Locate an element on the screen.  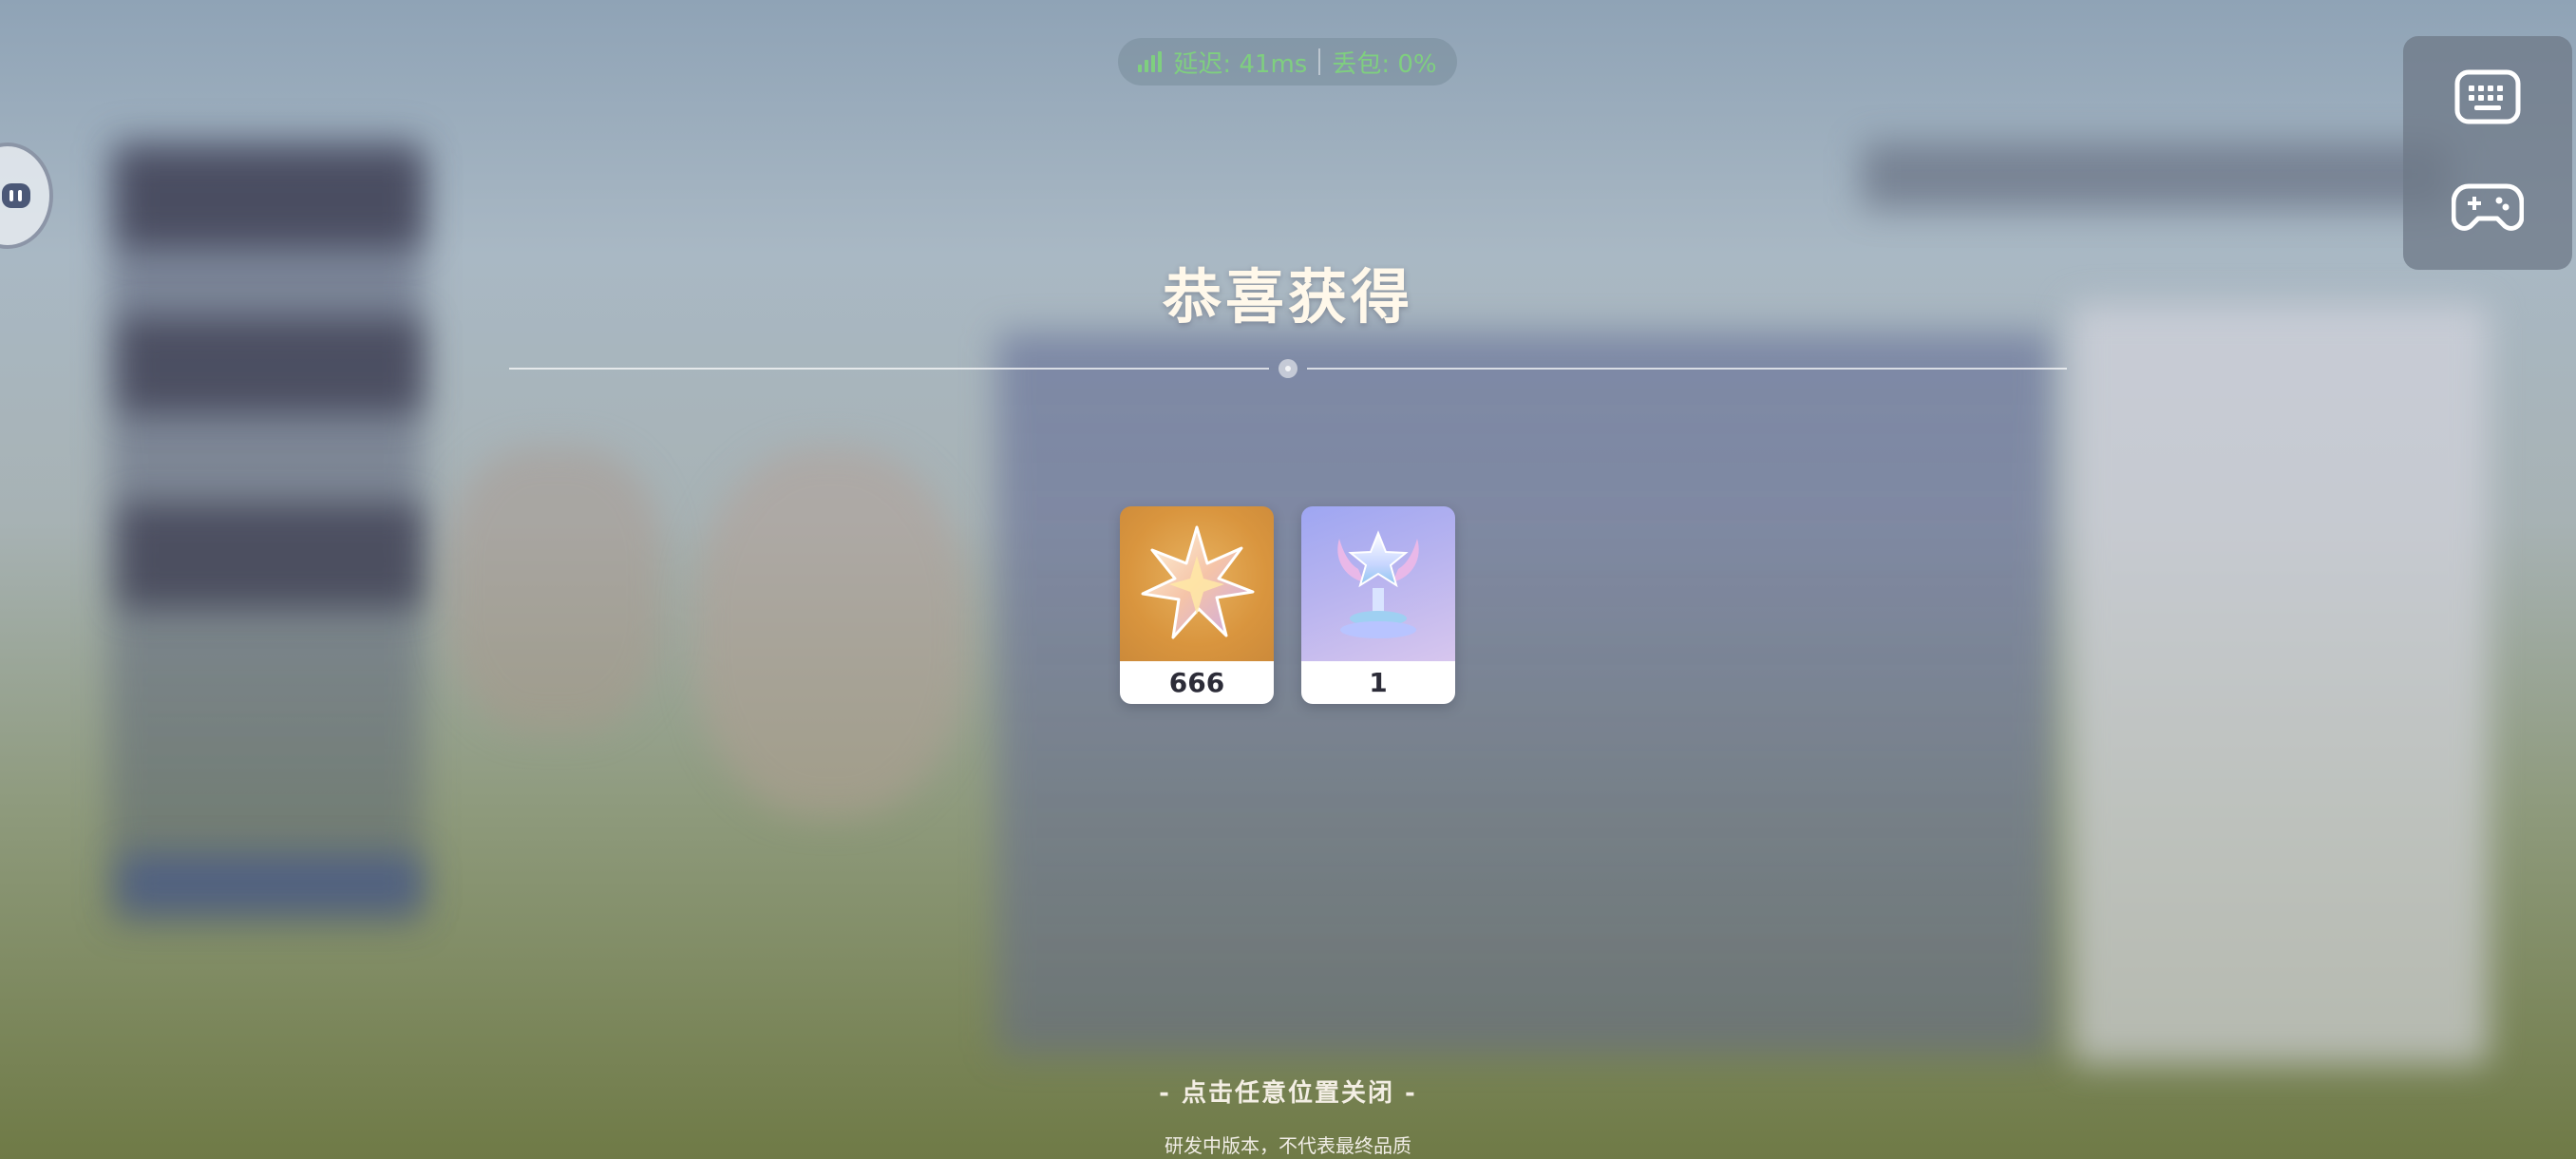
float-menu-icon is located at coordinates (16, 195).